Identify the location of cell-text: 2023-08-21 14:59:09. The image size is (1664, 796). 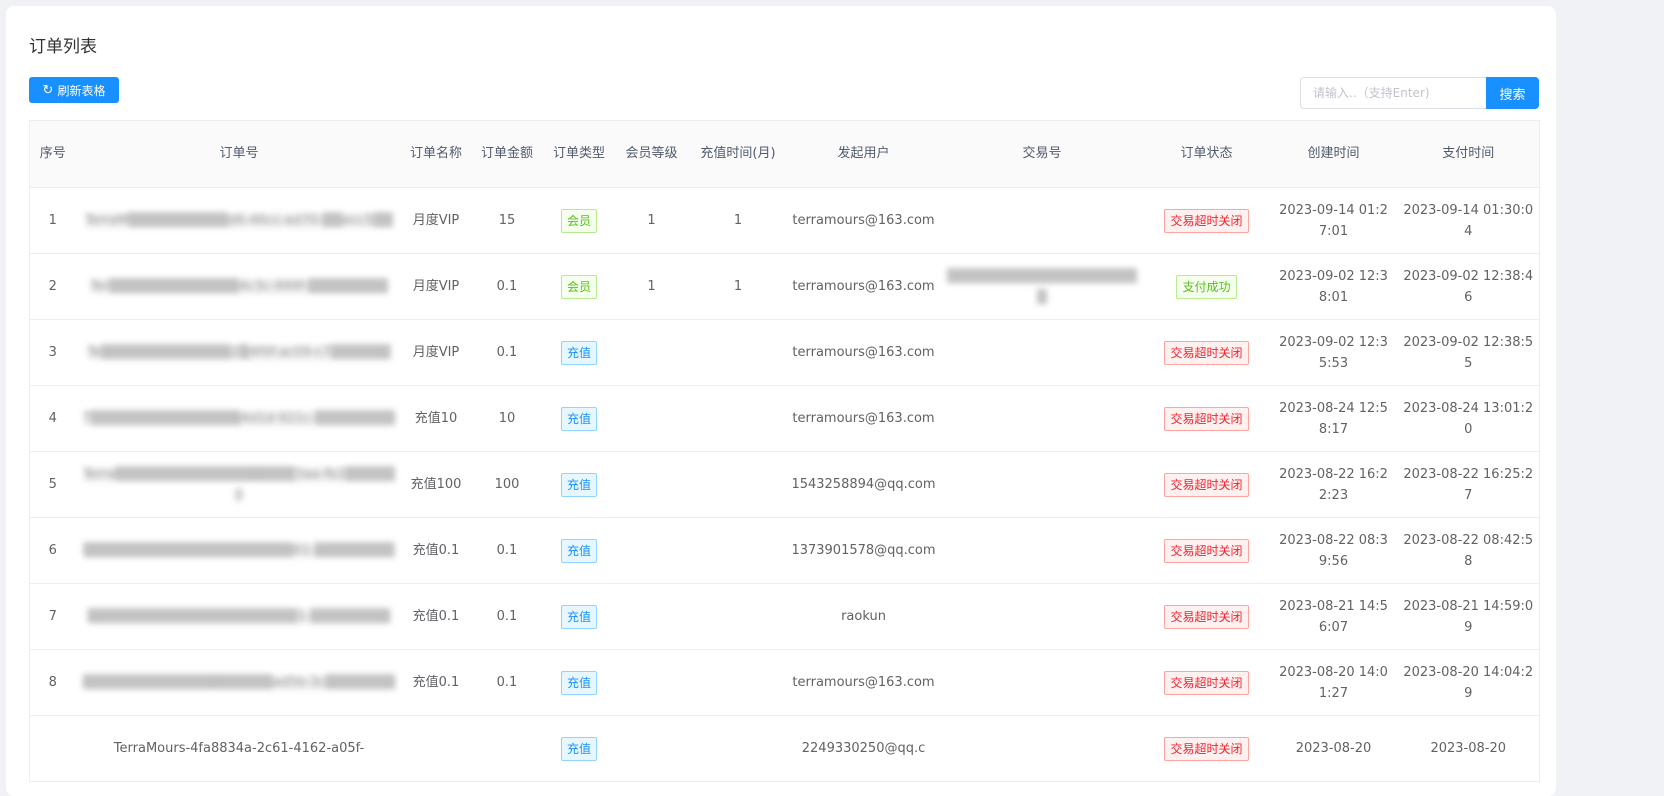
(1468, 616).